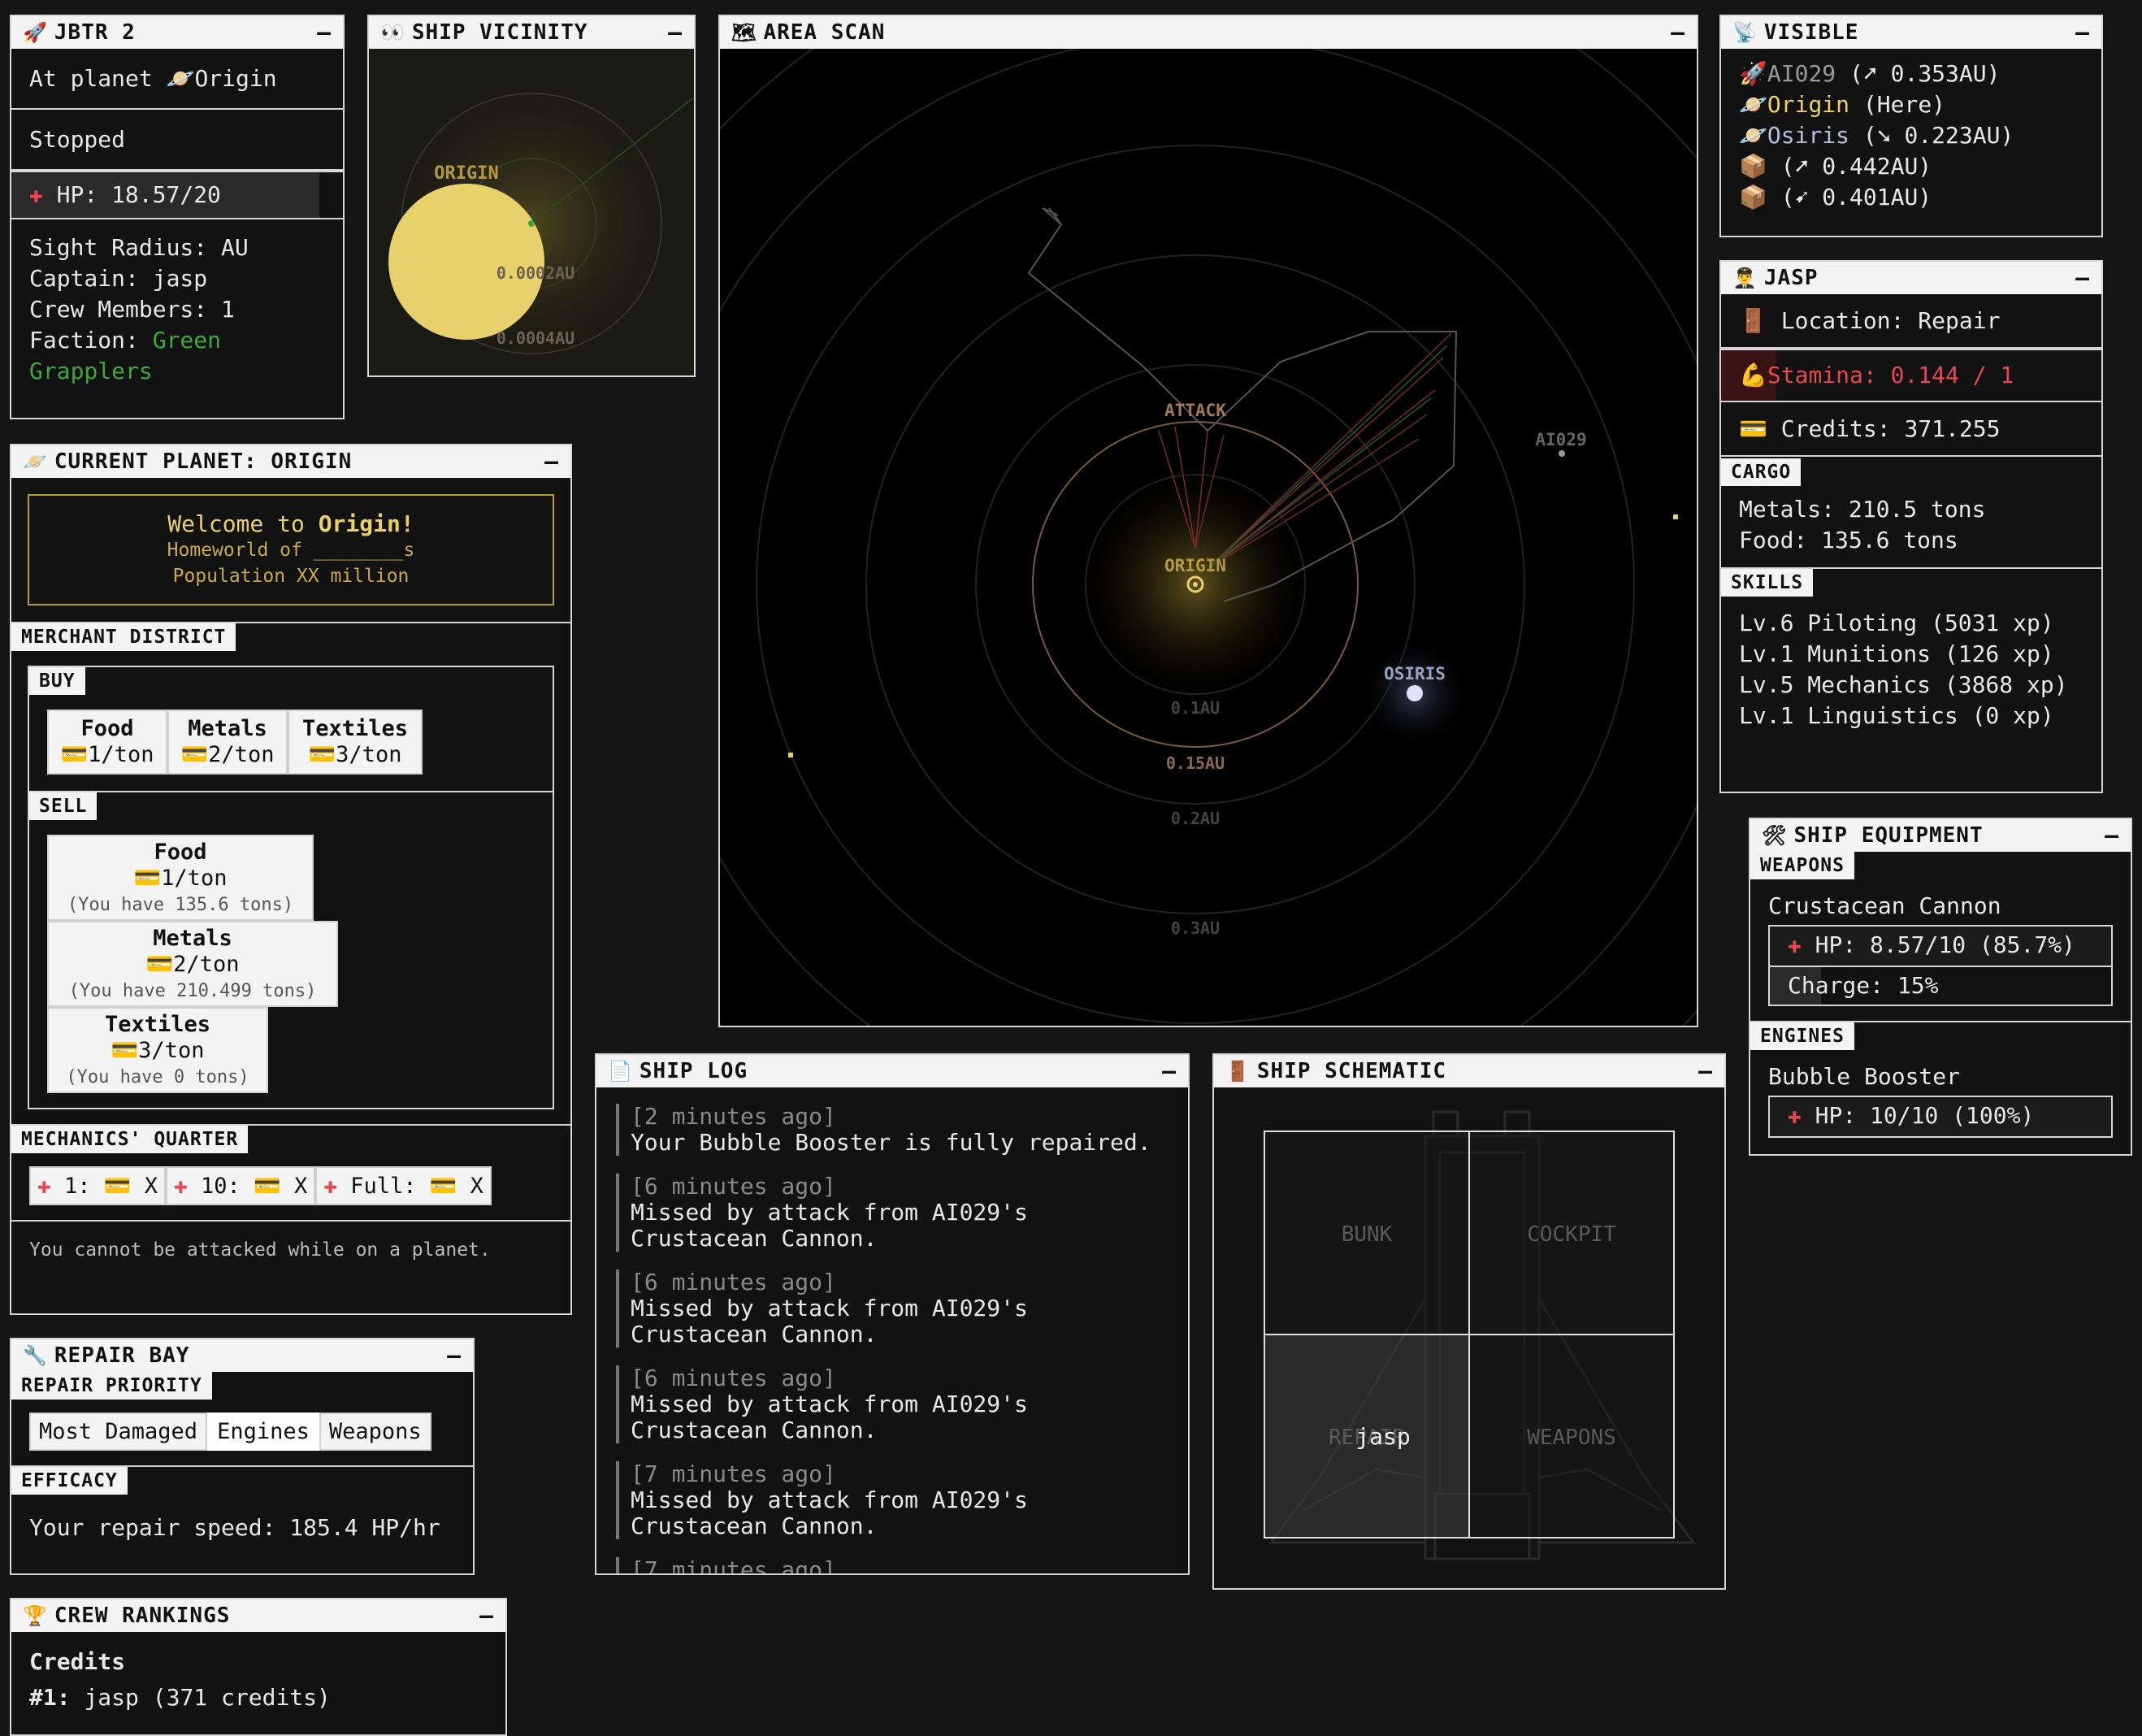 The height and width of the screenshot is (1736, 2142). What do you see at coordinates (242, 1514) in the screenshot?
I see `efficacy-section: EFFICACY Your repair speed: 185.4 HP/hr` at bounding box center [242, 1514].